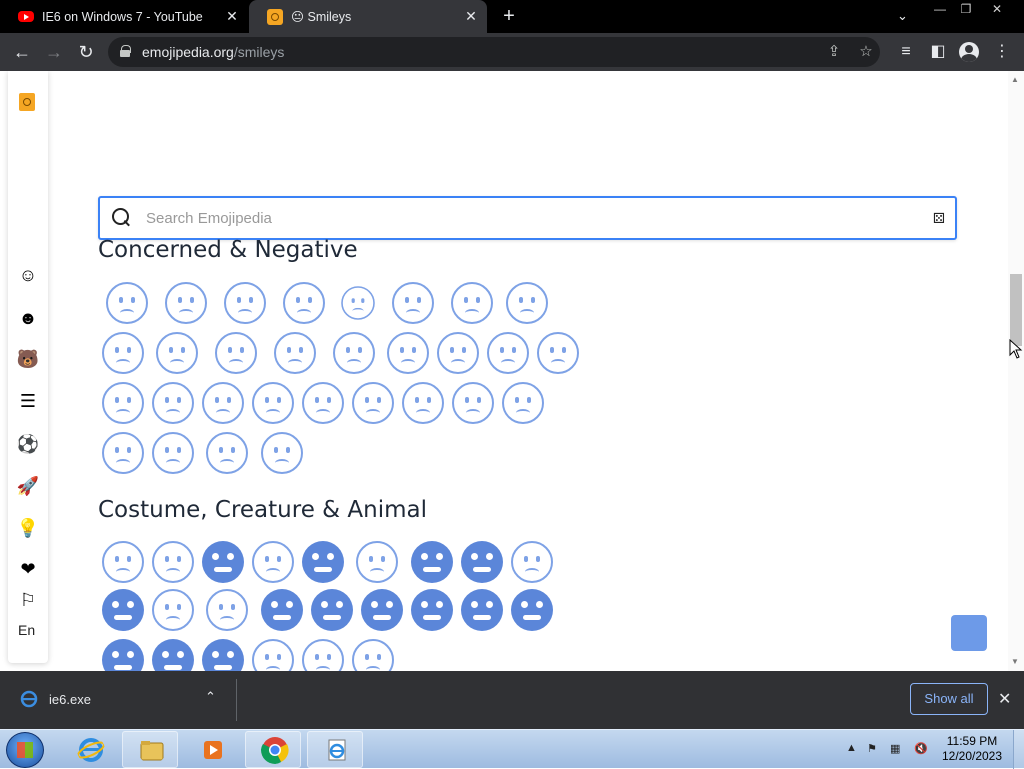  What do you see at coordinates (358, 303) in the screenshot?
I see `frowning-face-icon` at bounding box center [358, 303].